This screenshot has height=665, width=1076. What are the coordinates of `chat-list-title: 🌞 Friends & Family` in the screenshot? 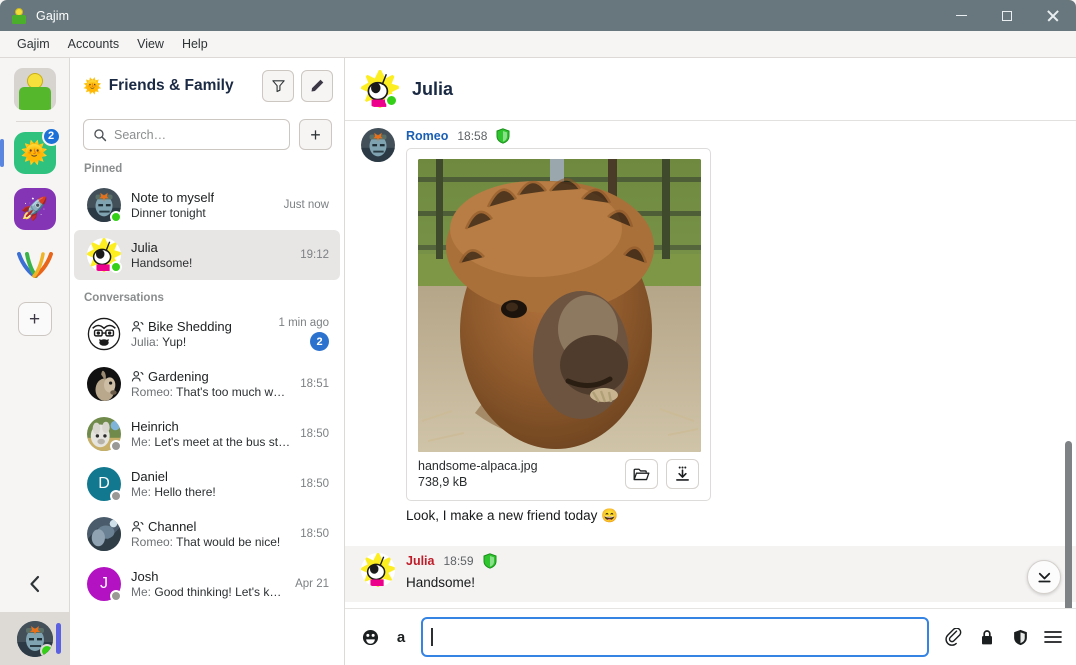 It's located at (169, 86).